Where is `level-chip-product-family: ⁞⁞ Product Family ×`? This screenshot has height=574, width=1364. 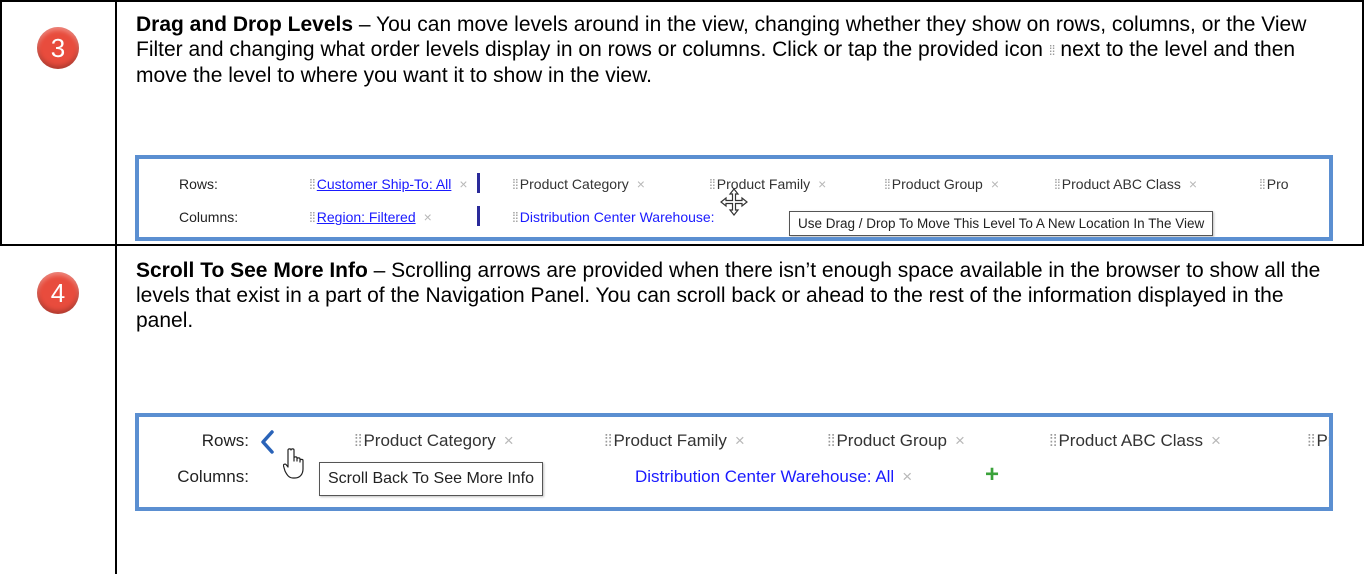 level-chip-product-family: ⁞⁞ Product Family × is located at coordinates (674, 441).